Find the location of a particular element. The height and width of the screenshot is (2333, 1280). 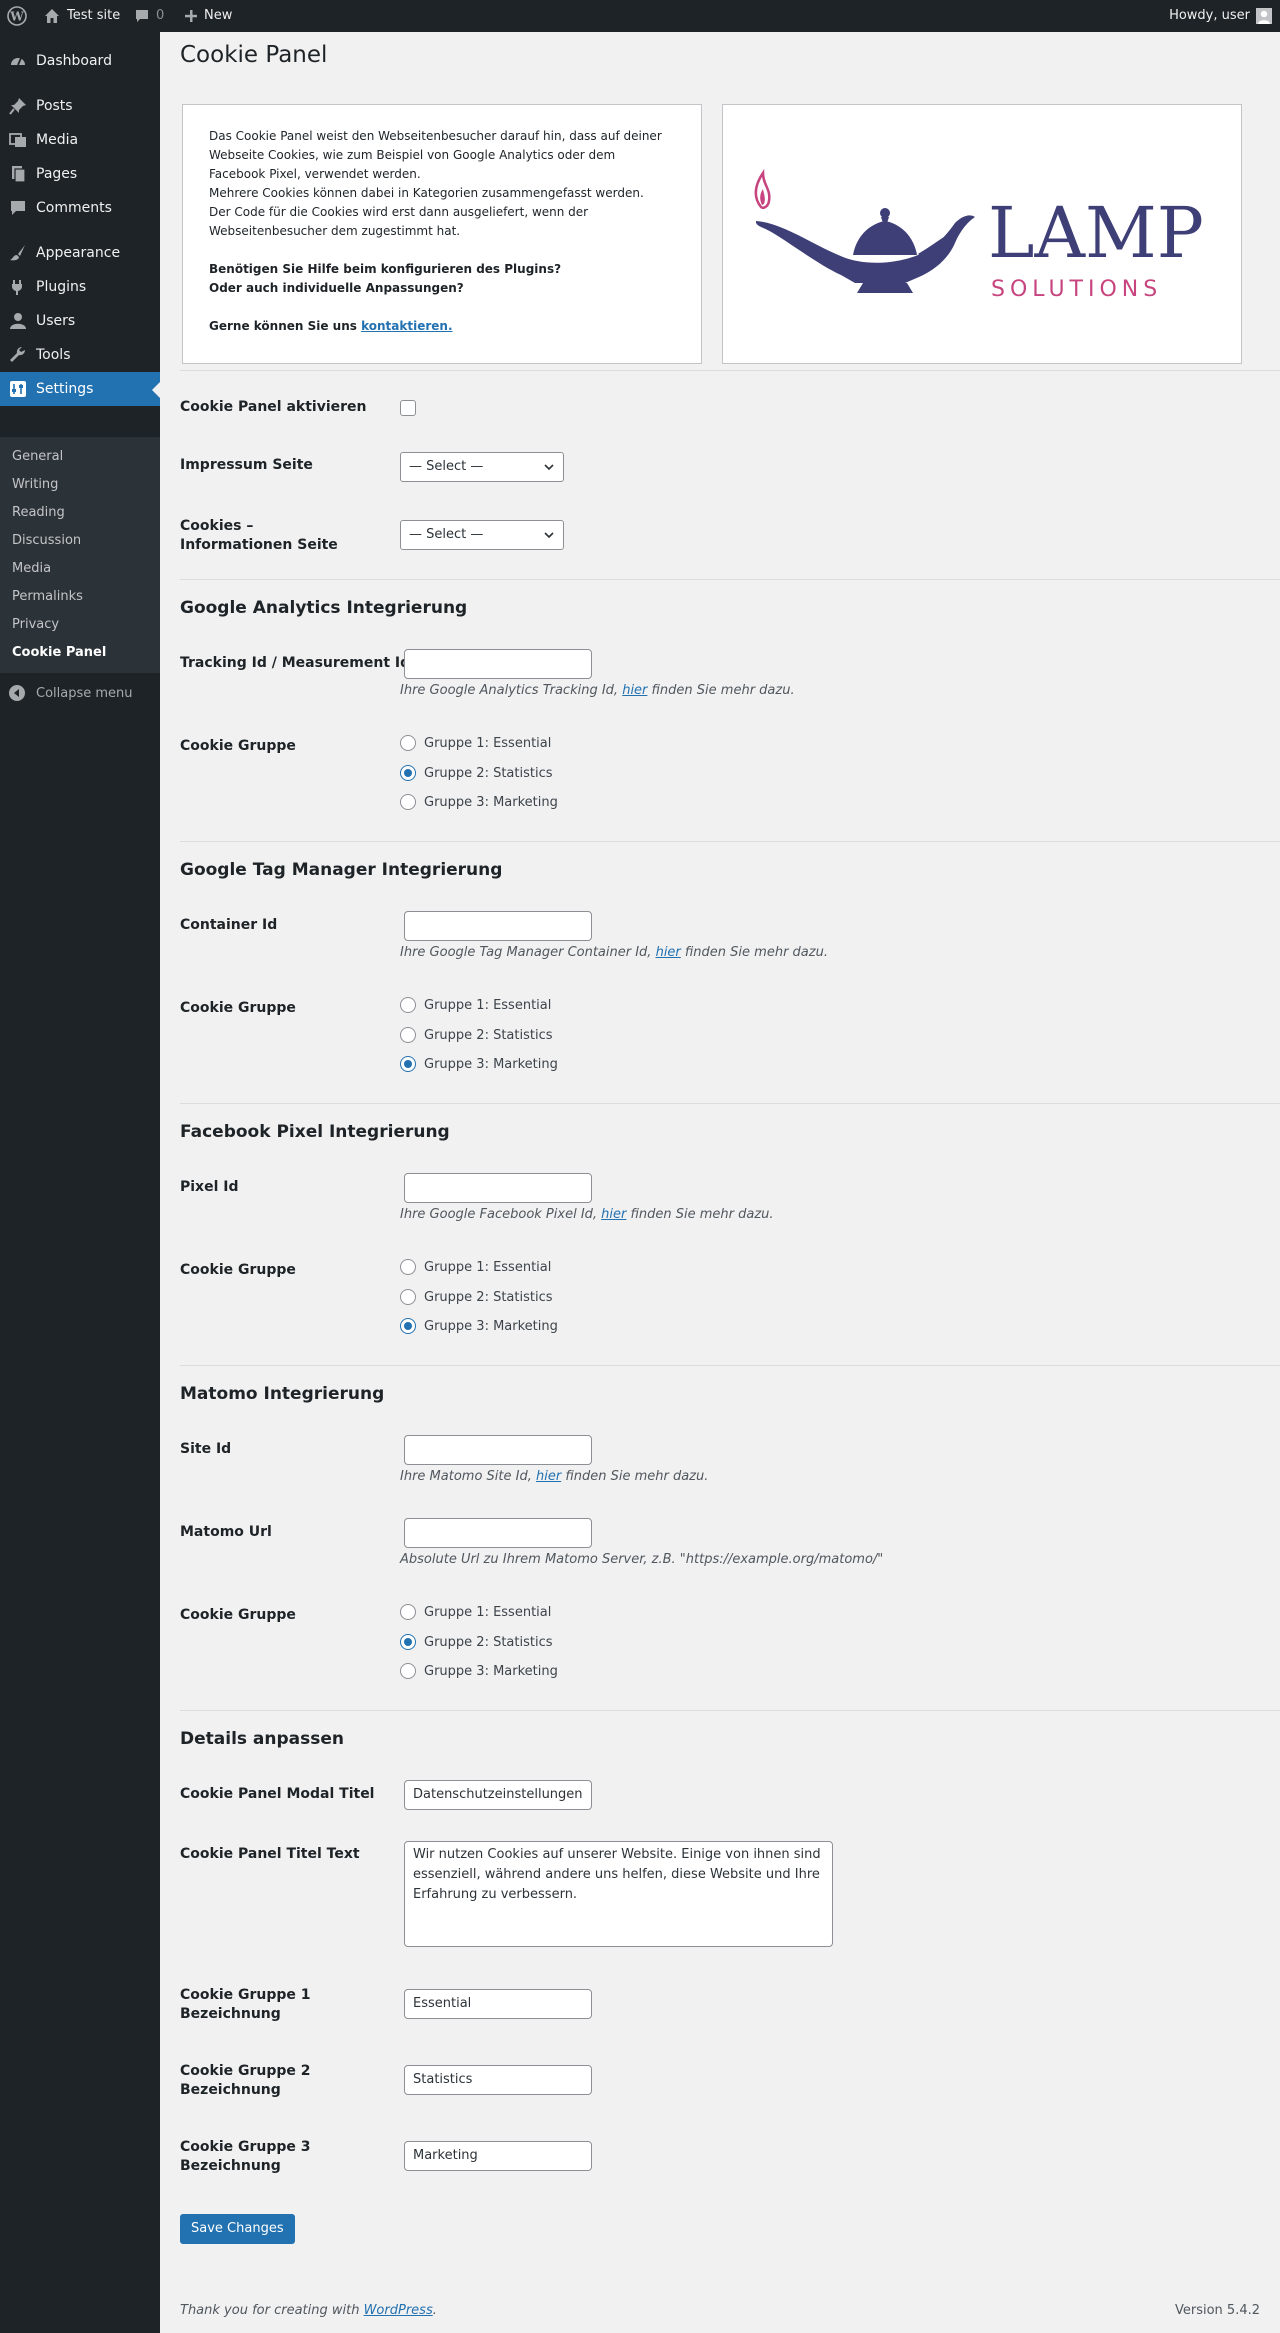

intro-contact: Gerne können Sie uns kontaktieren. is located at coordinates (442, 326).